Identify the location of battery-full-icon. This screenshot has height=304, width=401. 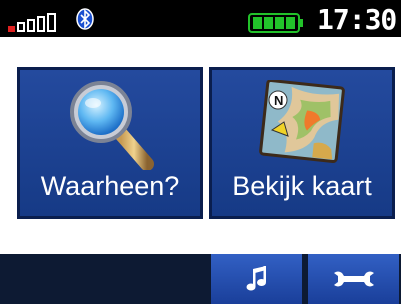
(275, 23).